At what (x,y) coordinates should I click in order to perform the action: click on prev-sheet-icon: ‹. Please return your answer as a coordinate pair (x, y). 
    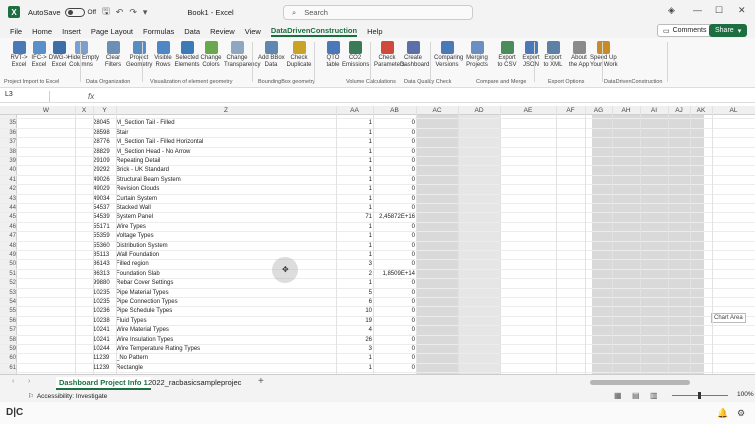
    Looking at the image, I should click on (13, 381).